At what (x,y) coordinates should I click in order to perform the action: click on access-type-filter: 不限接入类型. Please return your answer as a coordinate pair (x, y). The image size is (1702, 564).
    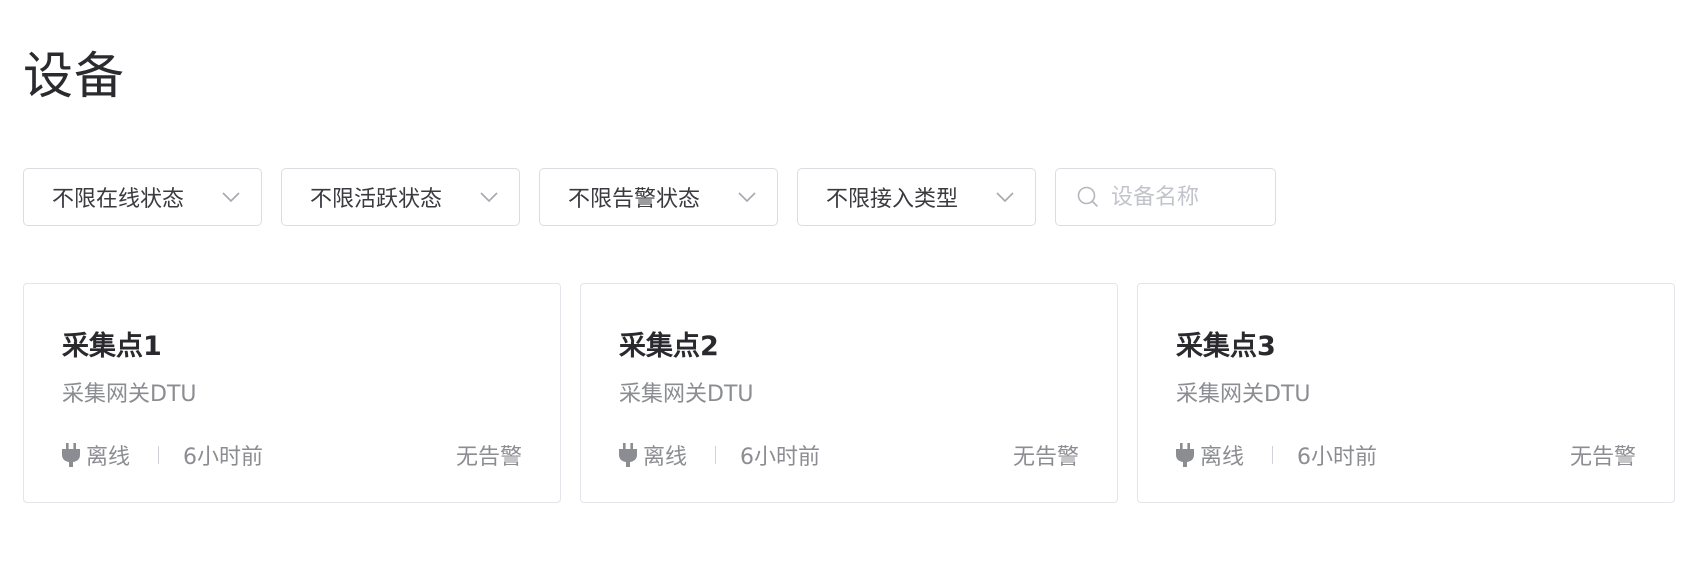
    Looking at the image, I should click on (916, 197).